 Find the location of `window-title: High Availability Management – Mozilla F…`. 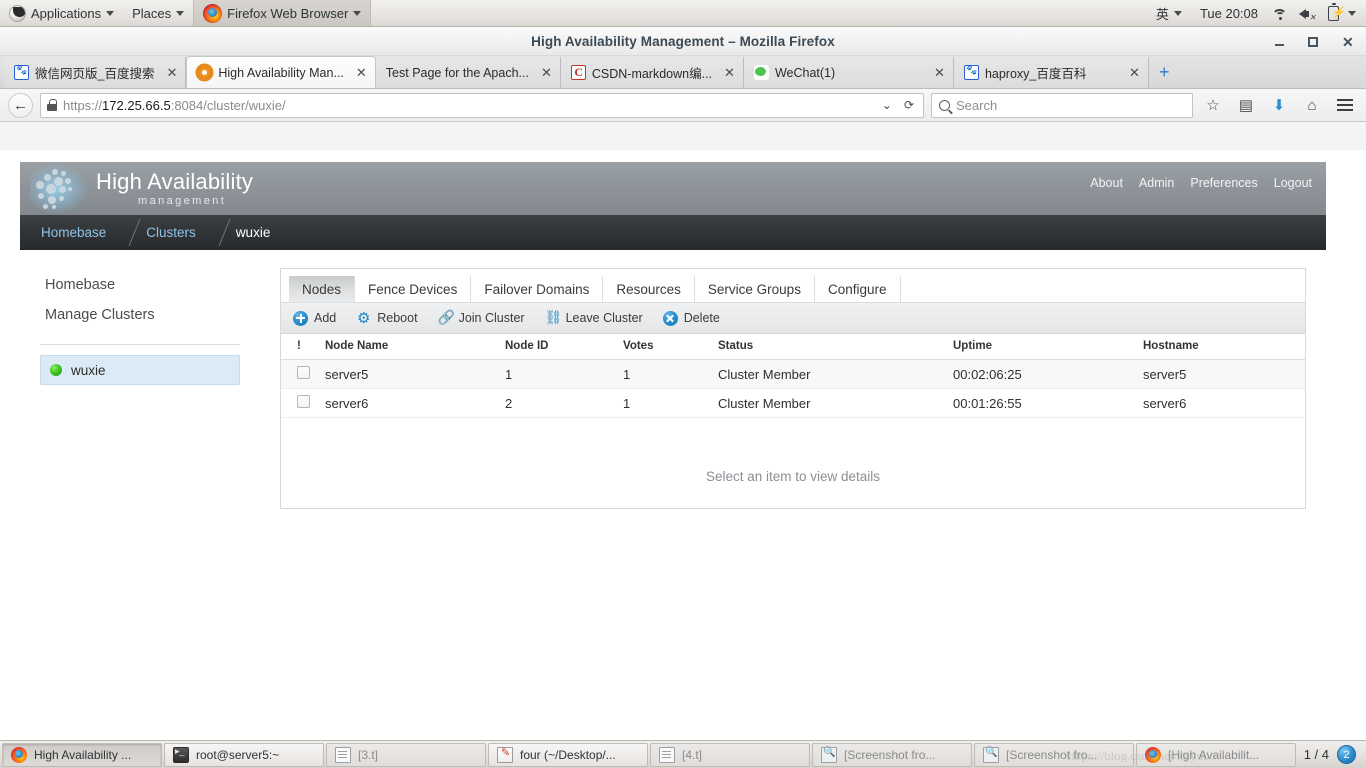

window-title: High Availability Management – Mozilla F… is located at coordinates (683, 41).